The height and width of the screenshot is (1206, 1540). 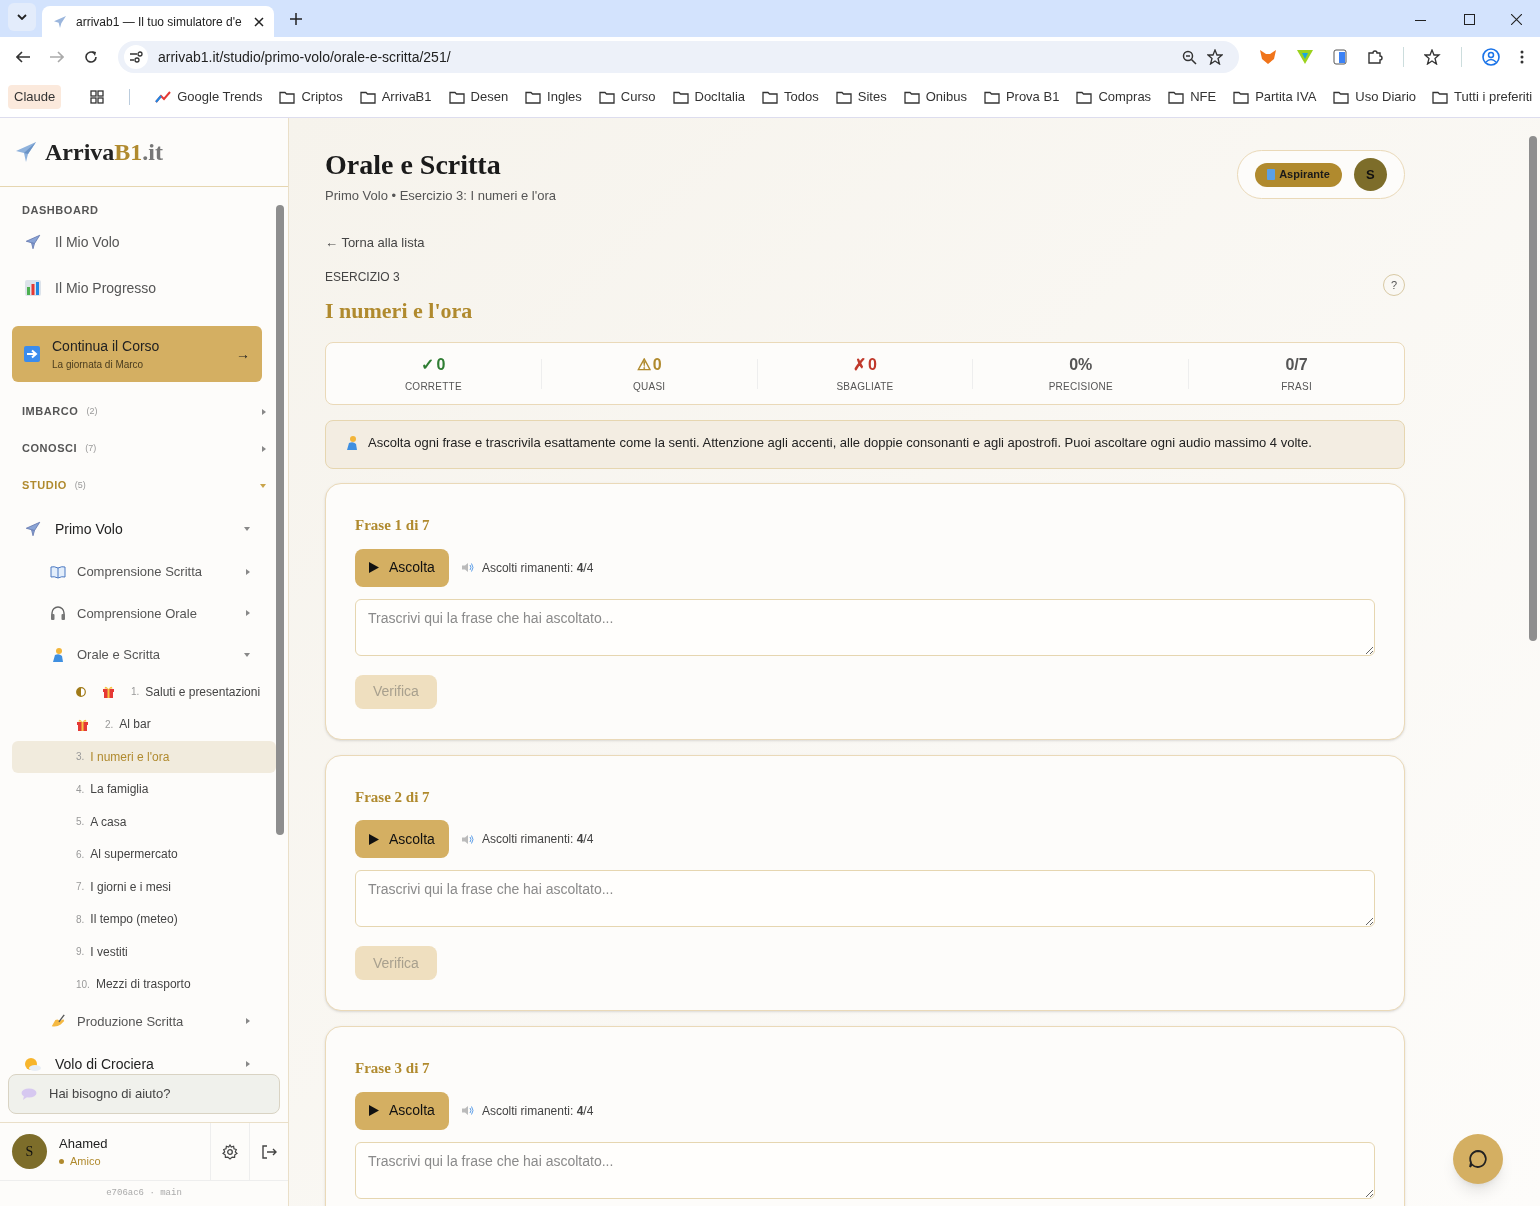 I want to click on category-header: CONOSCI (7), so click(x=144, y=448).